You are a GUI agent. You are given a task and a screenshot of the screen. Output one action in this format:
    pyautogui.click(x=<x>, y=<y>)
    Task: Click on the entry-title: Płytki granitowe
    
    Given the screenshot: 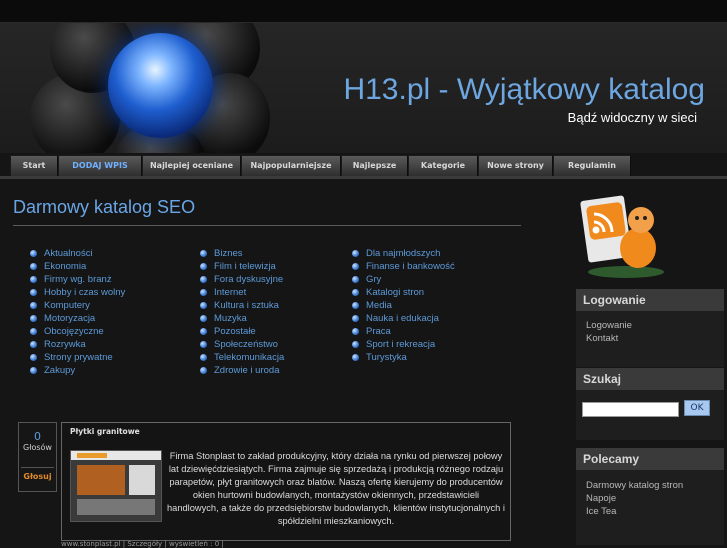 What is the action you would take?
    pyautogui.click(x=105, y=431)
    